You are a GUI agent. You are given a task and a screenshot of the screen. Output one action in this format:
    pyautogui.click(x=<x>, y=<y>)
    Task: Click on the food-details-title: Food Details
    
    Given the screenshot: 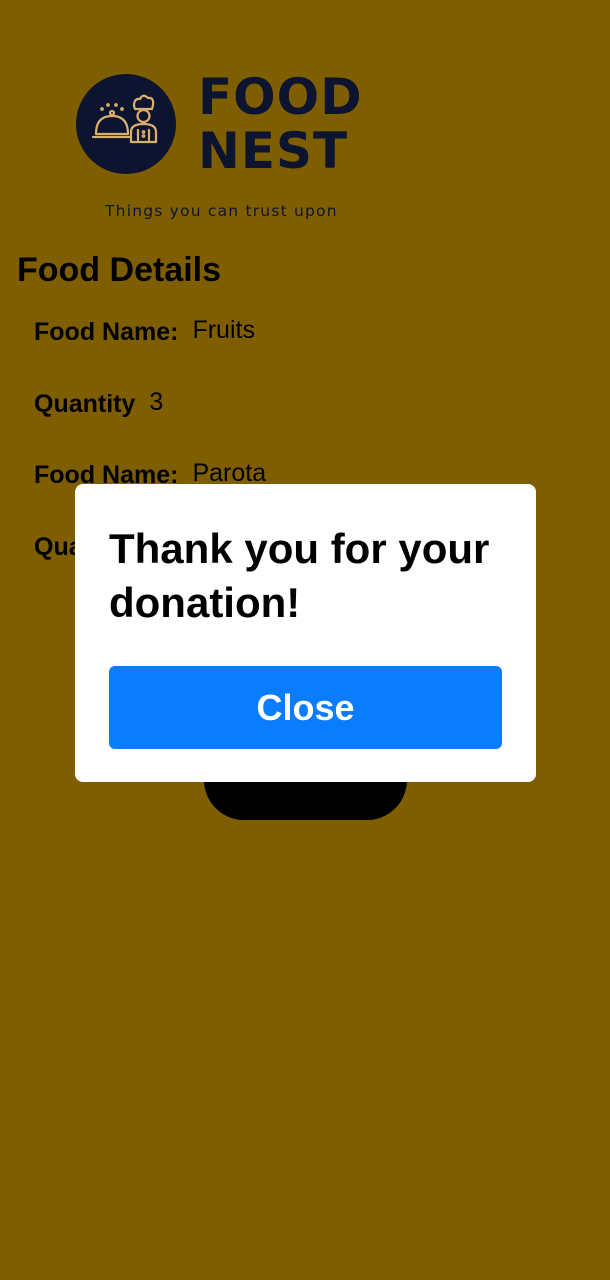 What is the action you would take?
    pyautogui.click(x=119, y=270)
    